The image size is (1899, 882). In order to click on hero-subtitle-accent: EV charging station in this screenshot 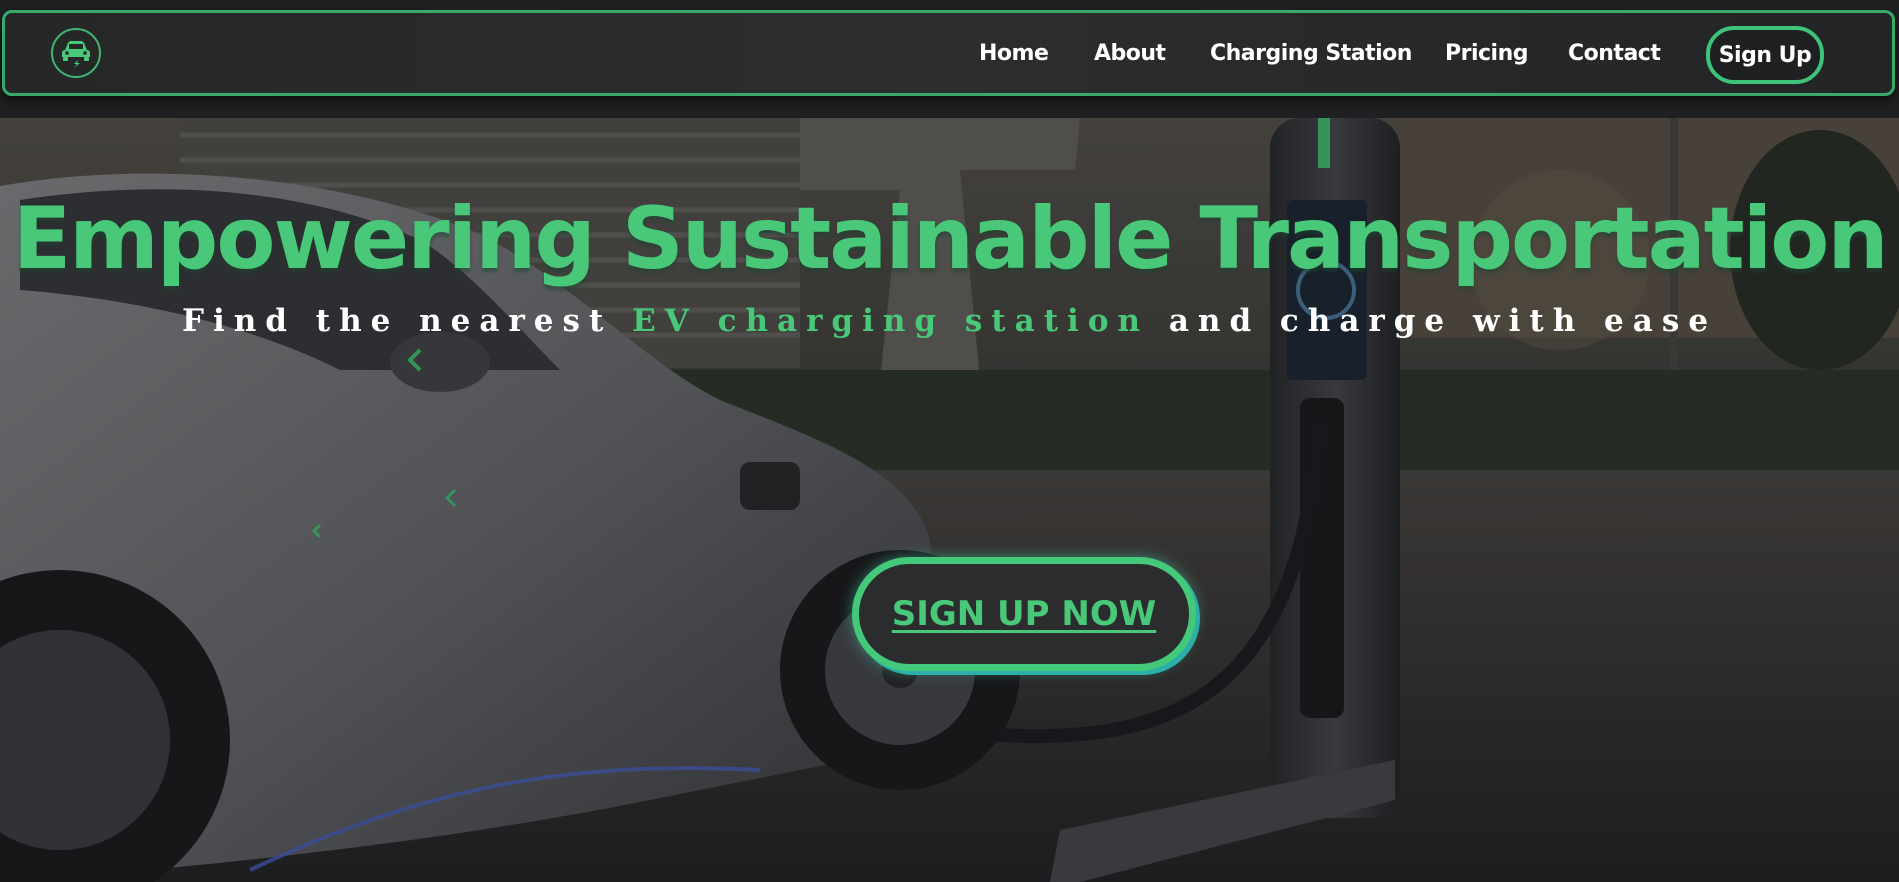, I will do `click(891, 321)`.